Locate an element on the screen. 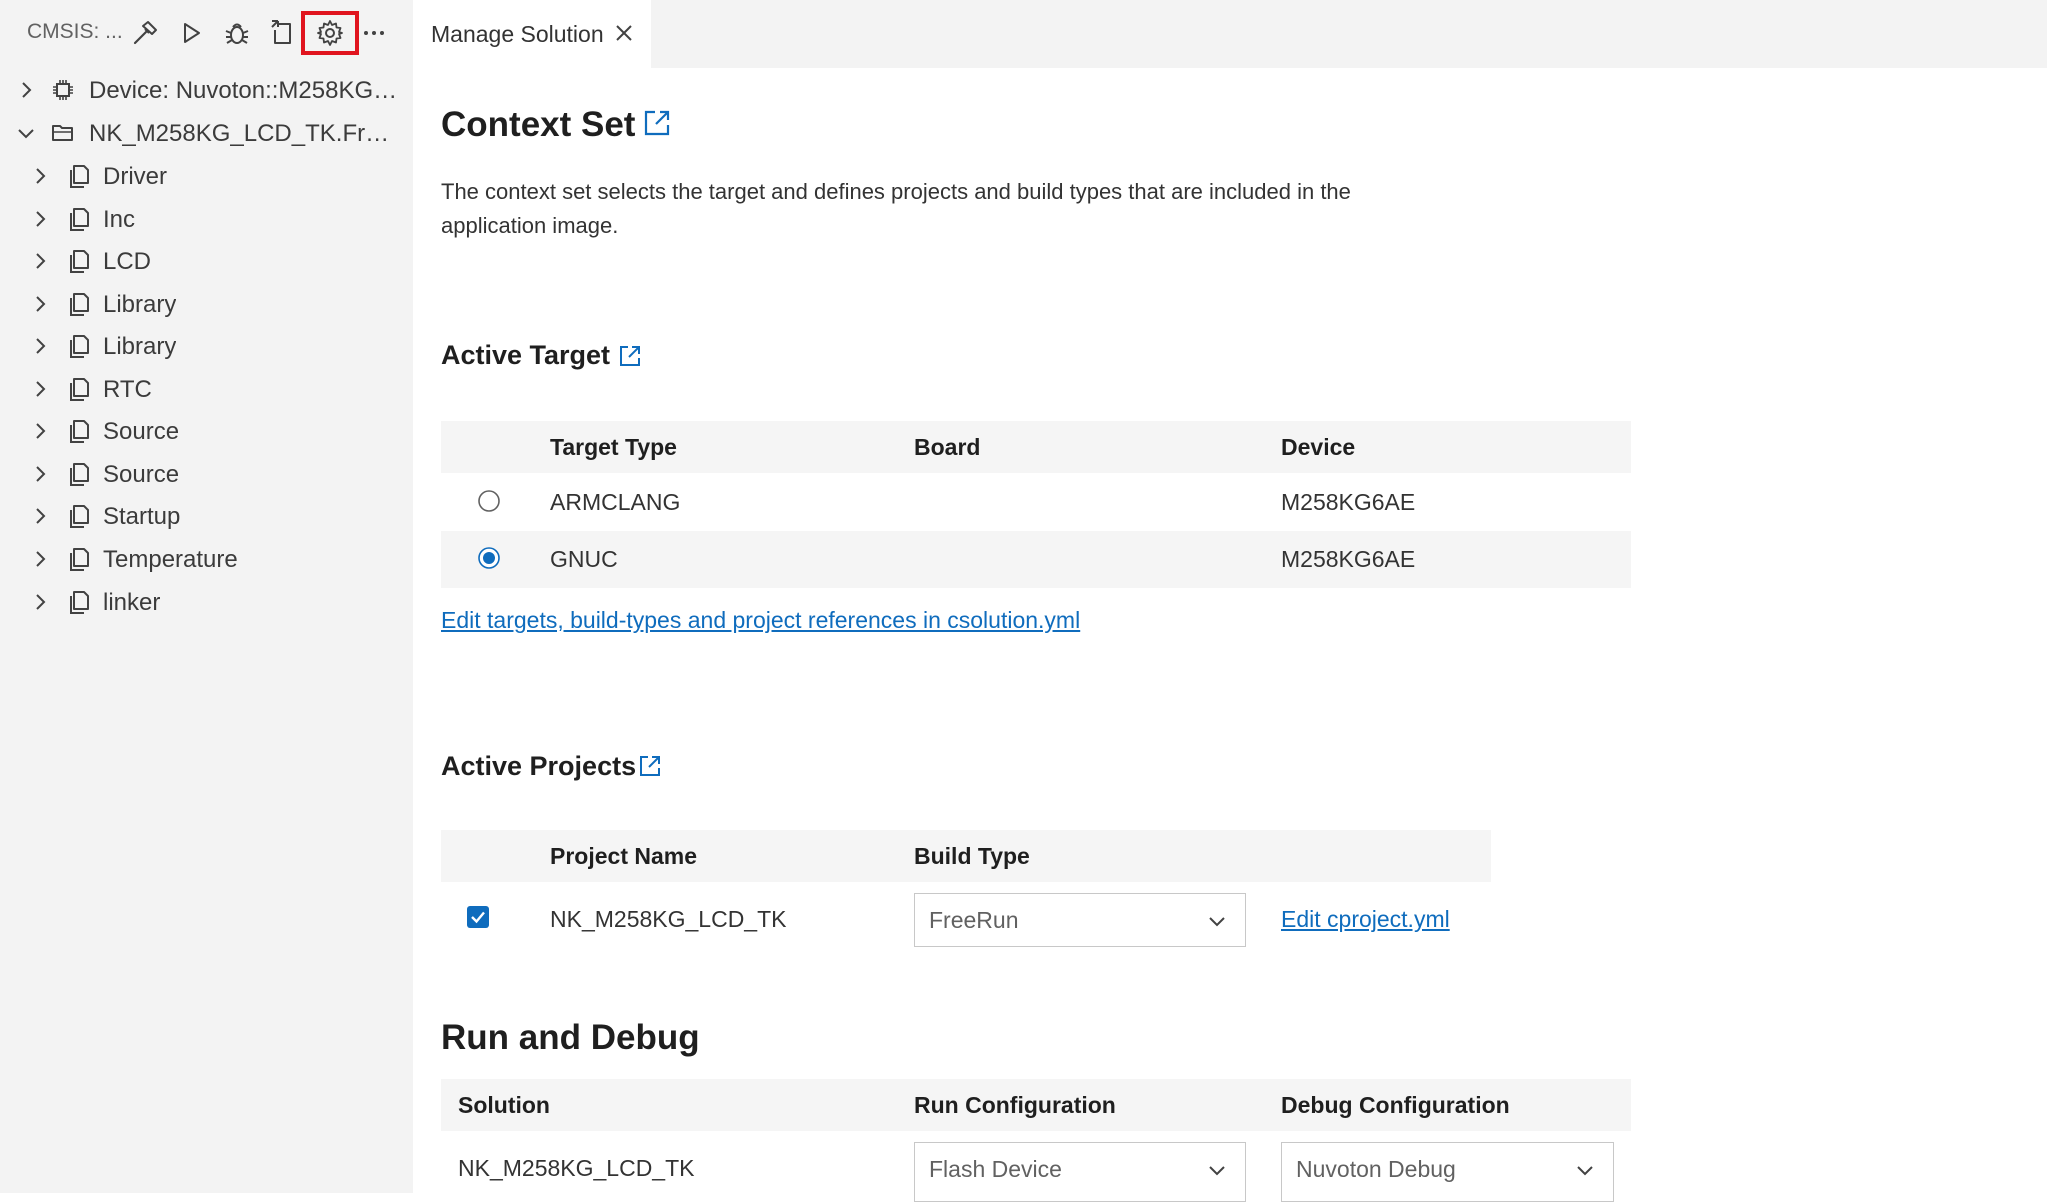 The height and width of the screenshot is (1202, 2047). target-type-cell: ARMCLANG is located at coordinates (615, 502).